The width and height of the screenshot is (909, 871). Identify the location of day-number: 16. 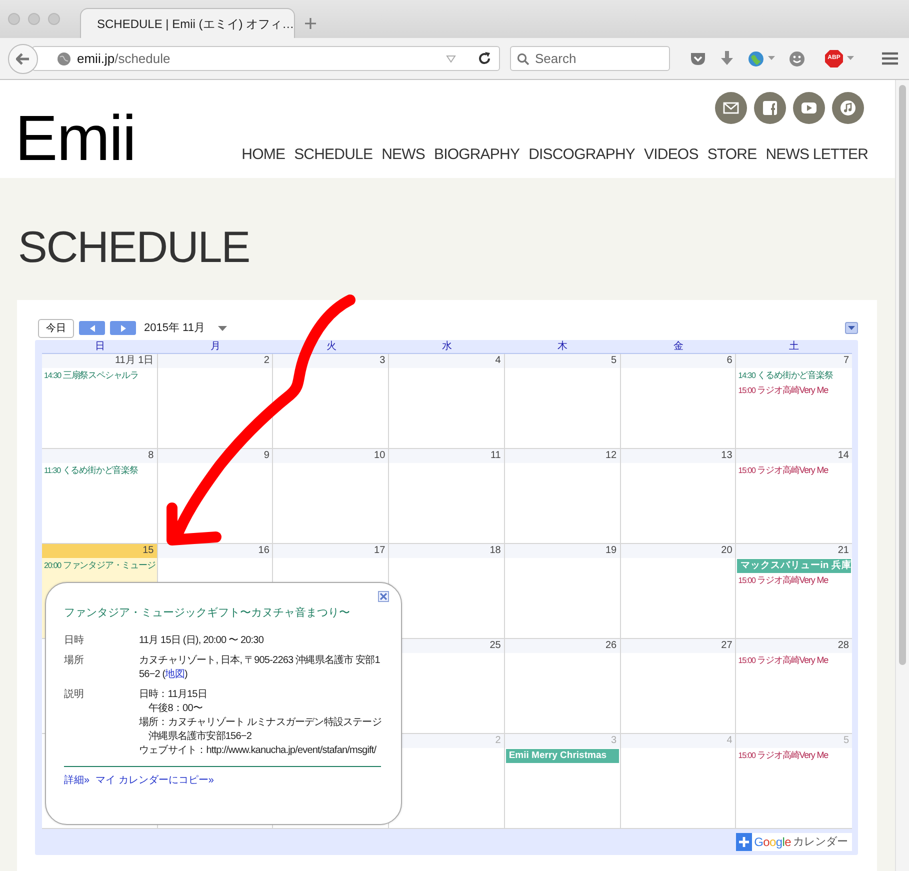
(264, 550).